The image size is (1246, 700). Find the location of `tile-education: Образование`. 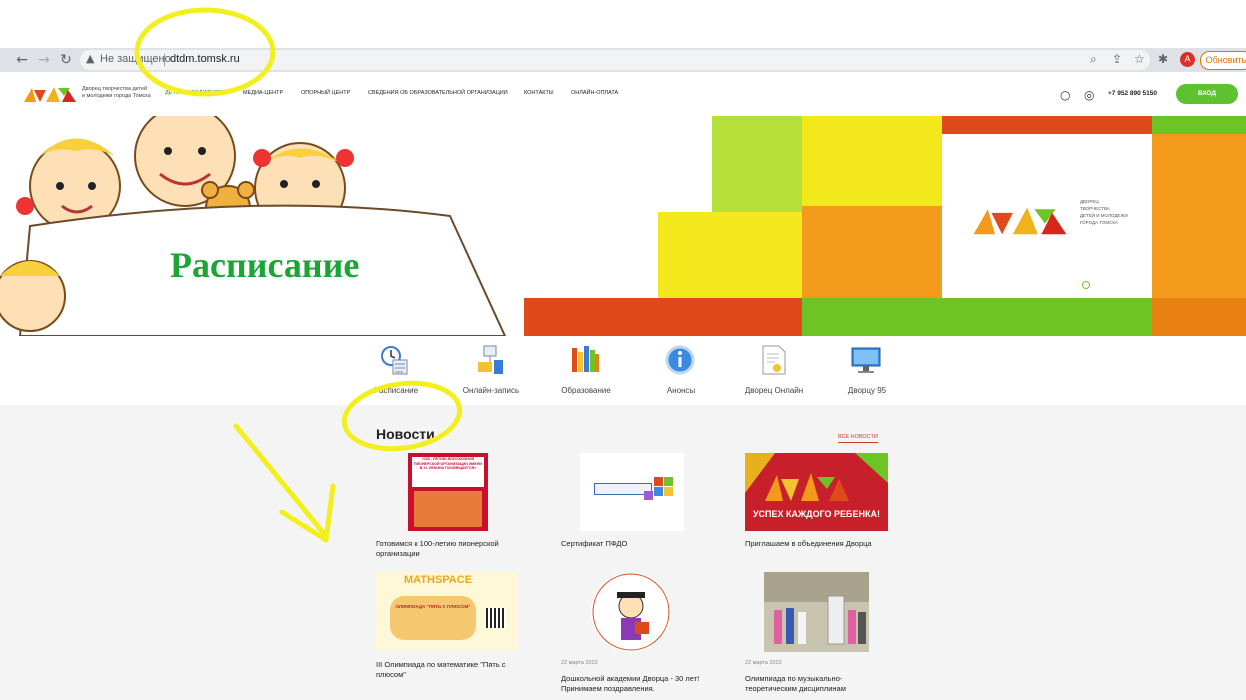

tile-education: Образование is located at coordinates (586, 372).